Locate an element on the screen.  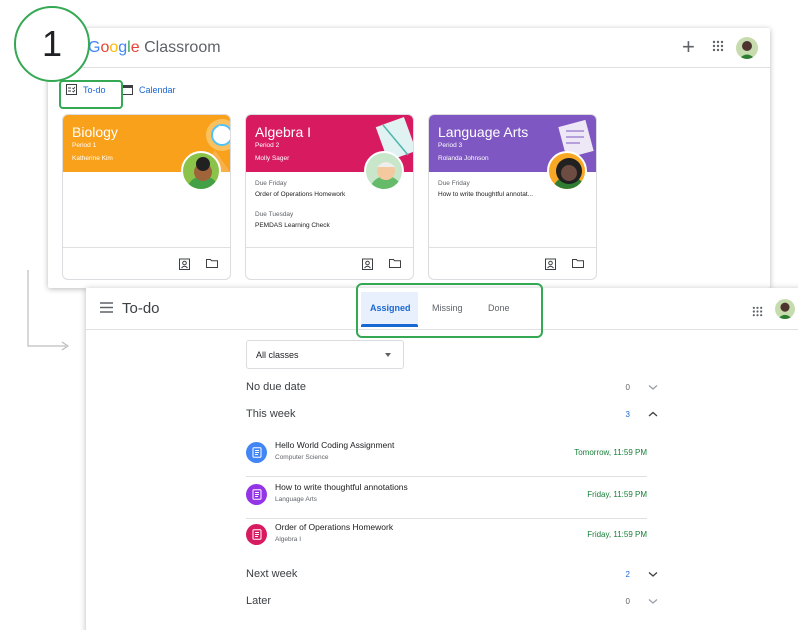
card-teacher: Molly Sager is located at coordinates (272, 158).